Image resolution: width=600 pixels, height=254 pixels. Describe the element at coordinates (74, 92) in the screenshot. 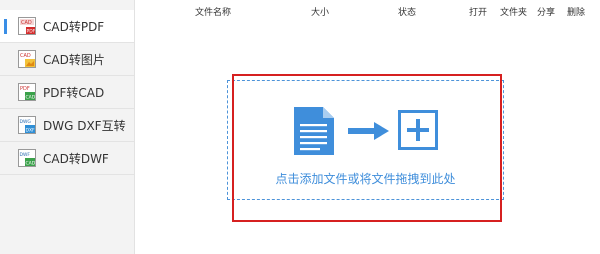

I see `sidebar-item-label: PDF转CAD` at that location.